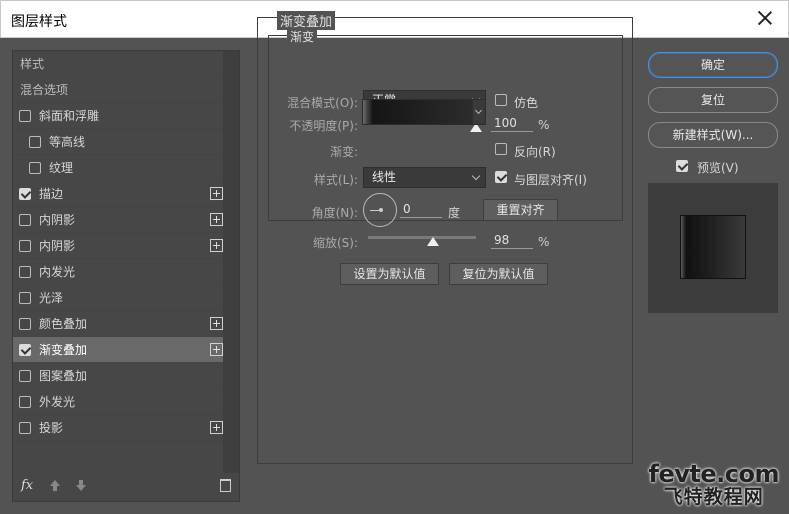  What do you see at coordinates (718, 168) in the screenshot?
I see `preview-label: 预览(V)` at bounding box center [718, 168].